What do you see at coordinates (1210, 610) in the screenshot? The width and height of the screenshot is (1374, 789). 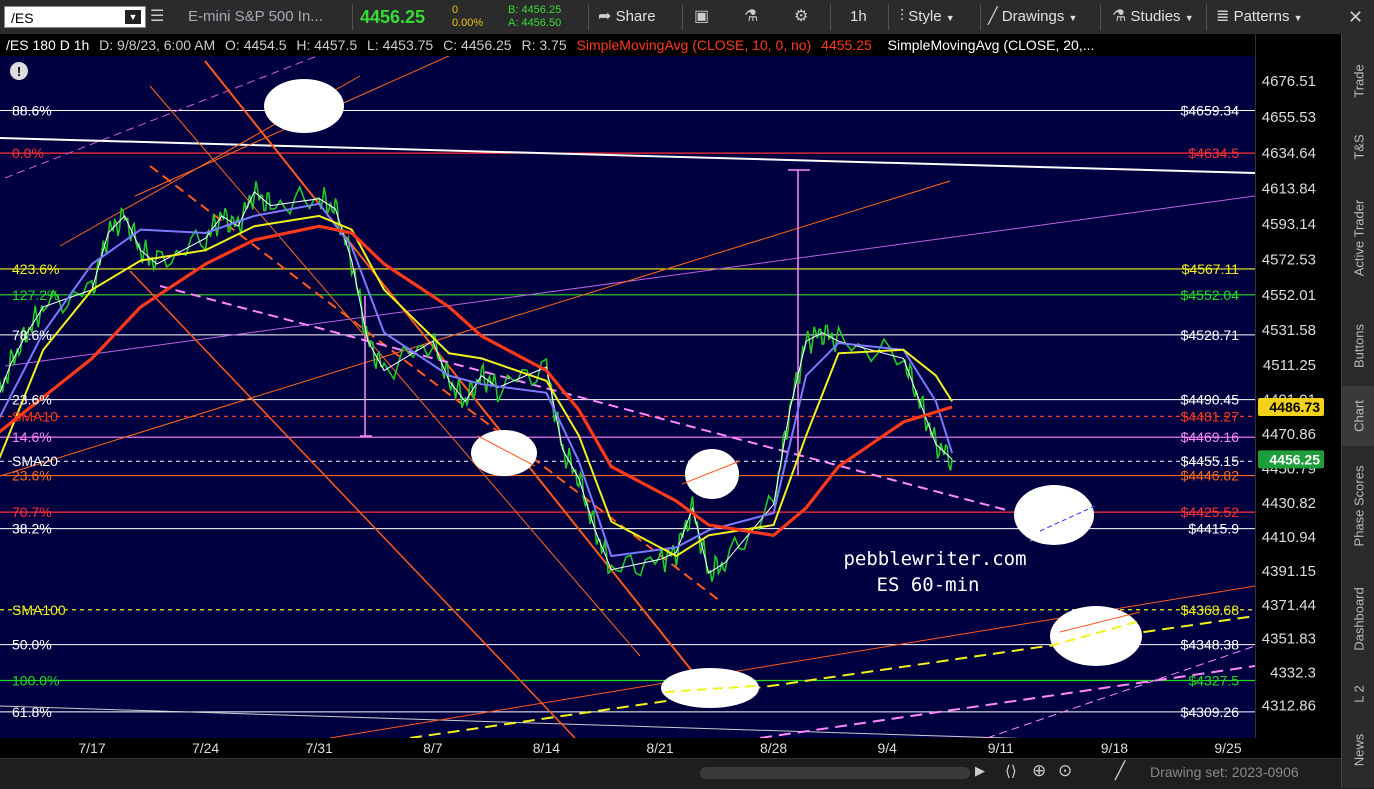 I see `level-label-right: $4368.68` at bounding box center [1210, 610].